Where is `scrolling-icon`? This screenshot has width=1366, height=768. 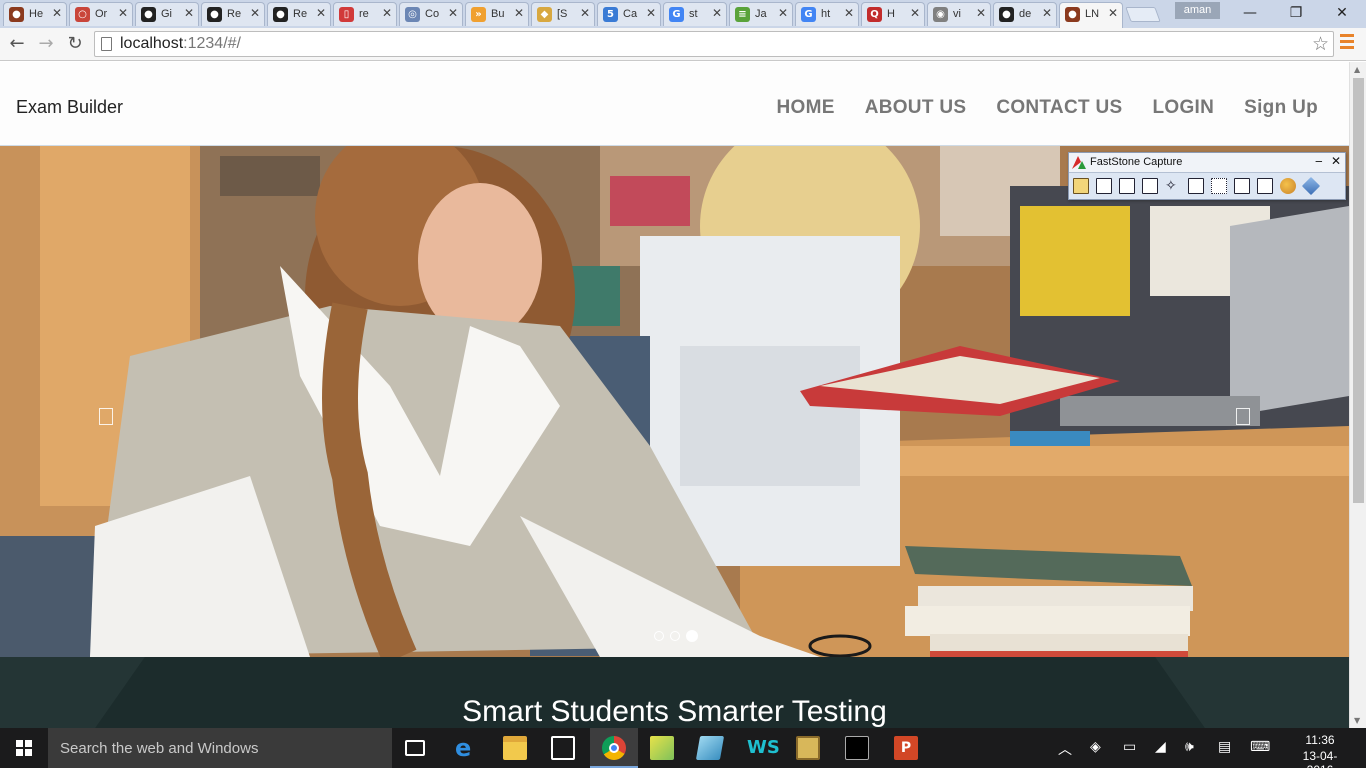 scrolling-icon is located at coordinates (1219, 186).